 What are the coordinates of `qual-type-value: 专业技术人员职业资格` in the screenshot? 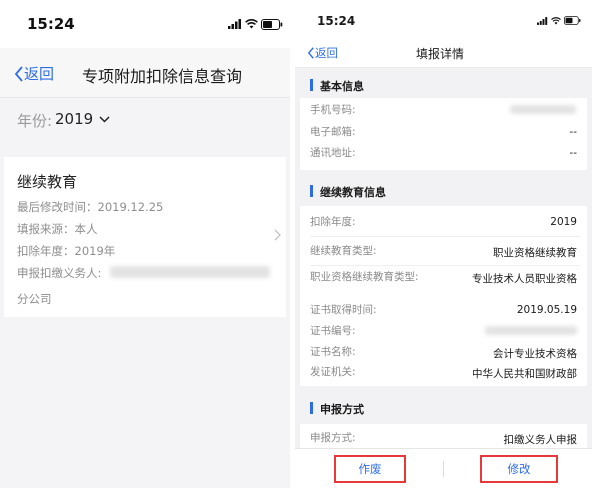 It's located at (524, 279).